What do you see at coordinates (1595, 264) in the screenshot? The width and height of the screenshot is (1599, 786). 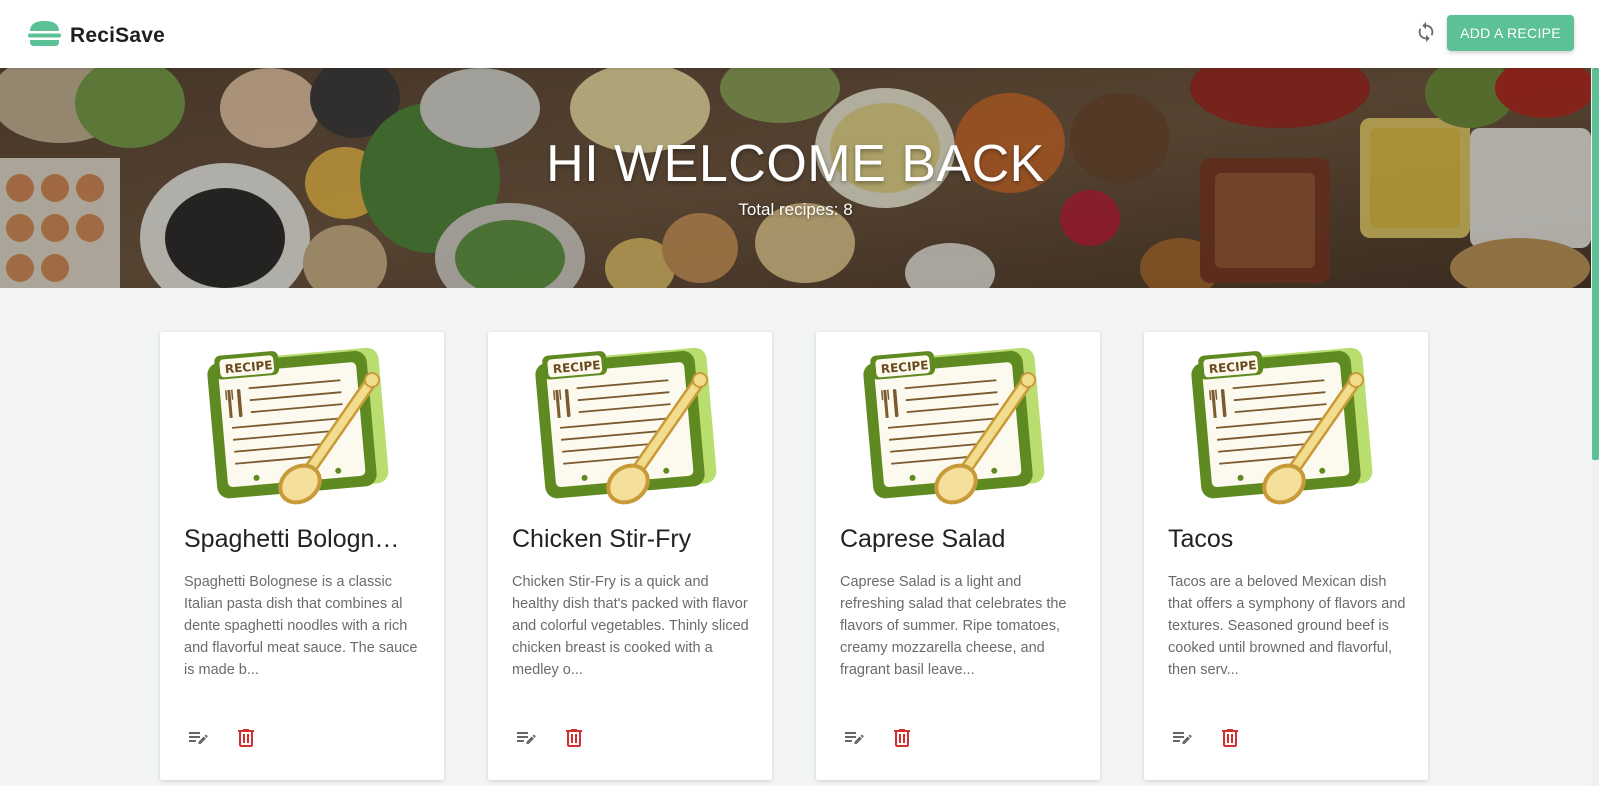 I see `scrollbar-thumb` at bounding box center [1595, 264].